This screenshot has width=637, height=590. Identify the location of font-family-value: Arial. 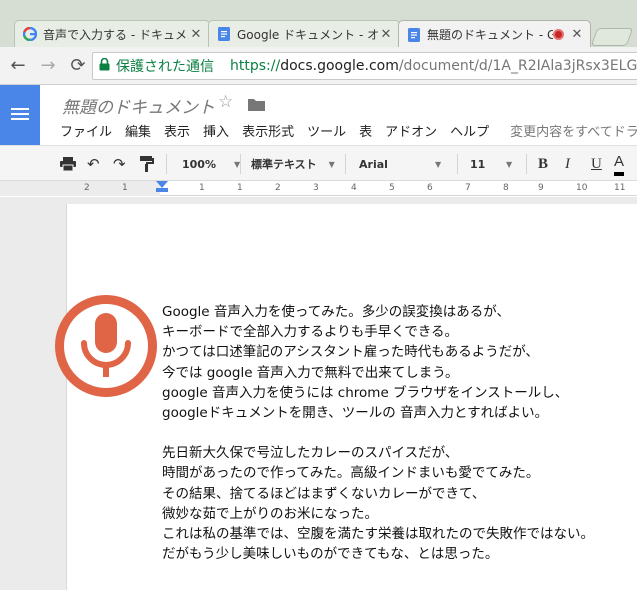
(373, 164).